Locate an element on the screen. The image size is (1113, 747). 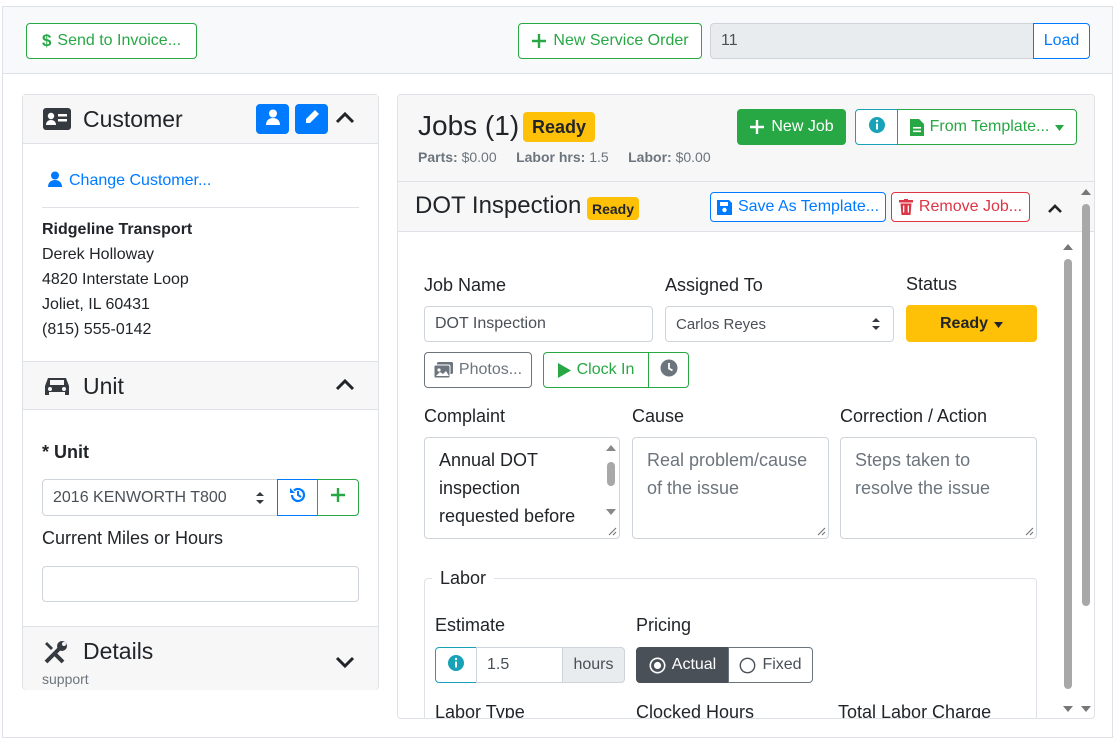
customer-header: Customer is located at coordinates (200, 119).